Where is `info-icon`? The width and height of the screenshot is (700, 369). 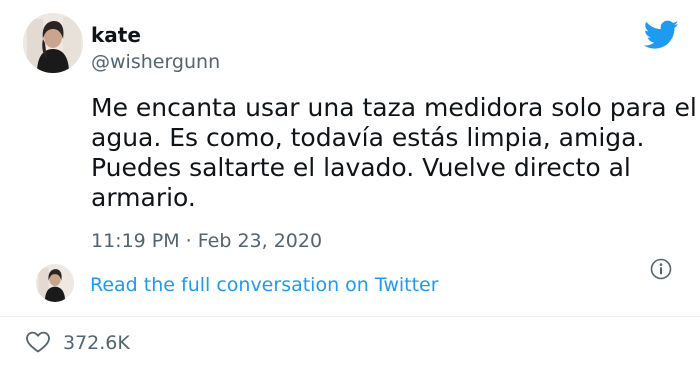
info-icon is located at coordinates (661, 269).